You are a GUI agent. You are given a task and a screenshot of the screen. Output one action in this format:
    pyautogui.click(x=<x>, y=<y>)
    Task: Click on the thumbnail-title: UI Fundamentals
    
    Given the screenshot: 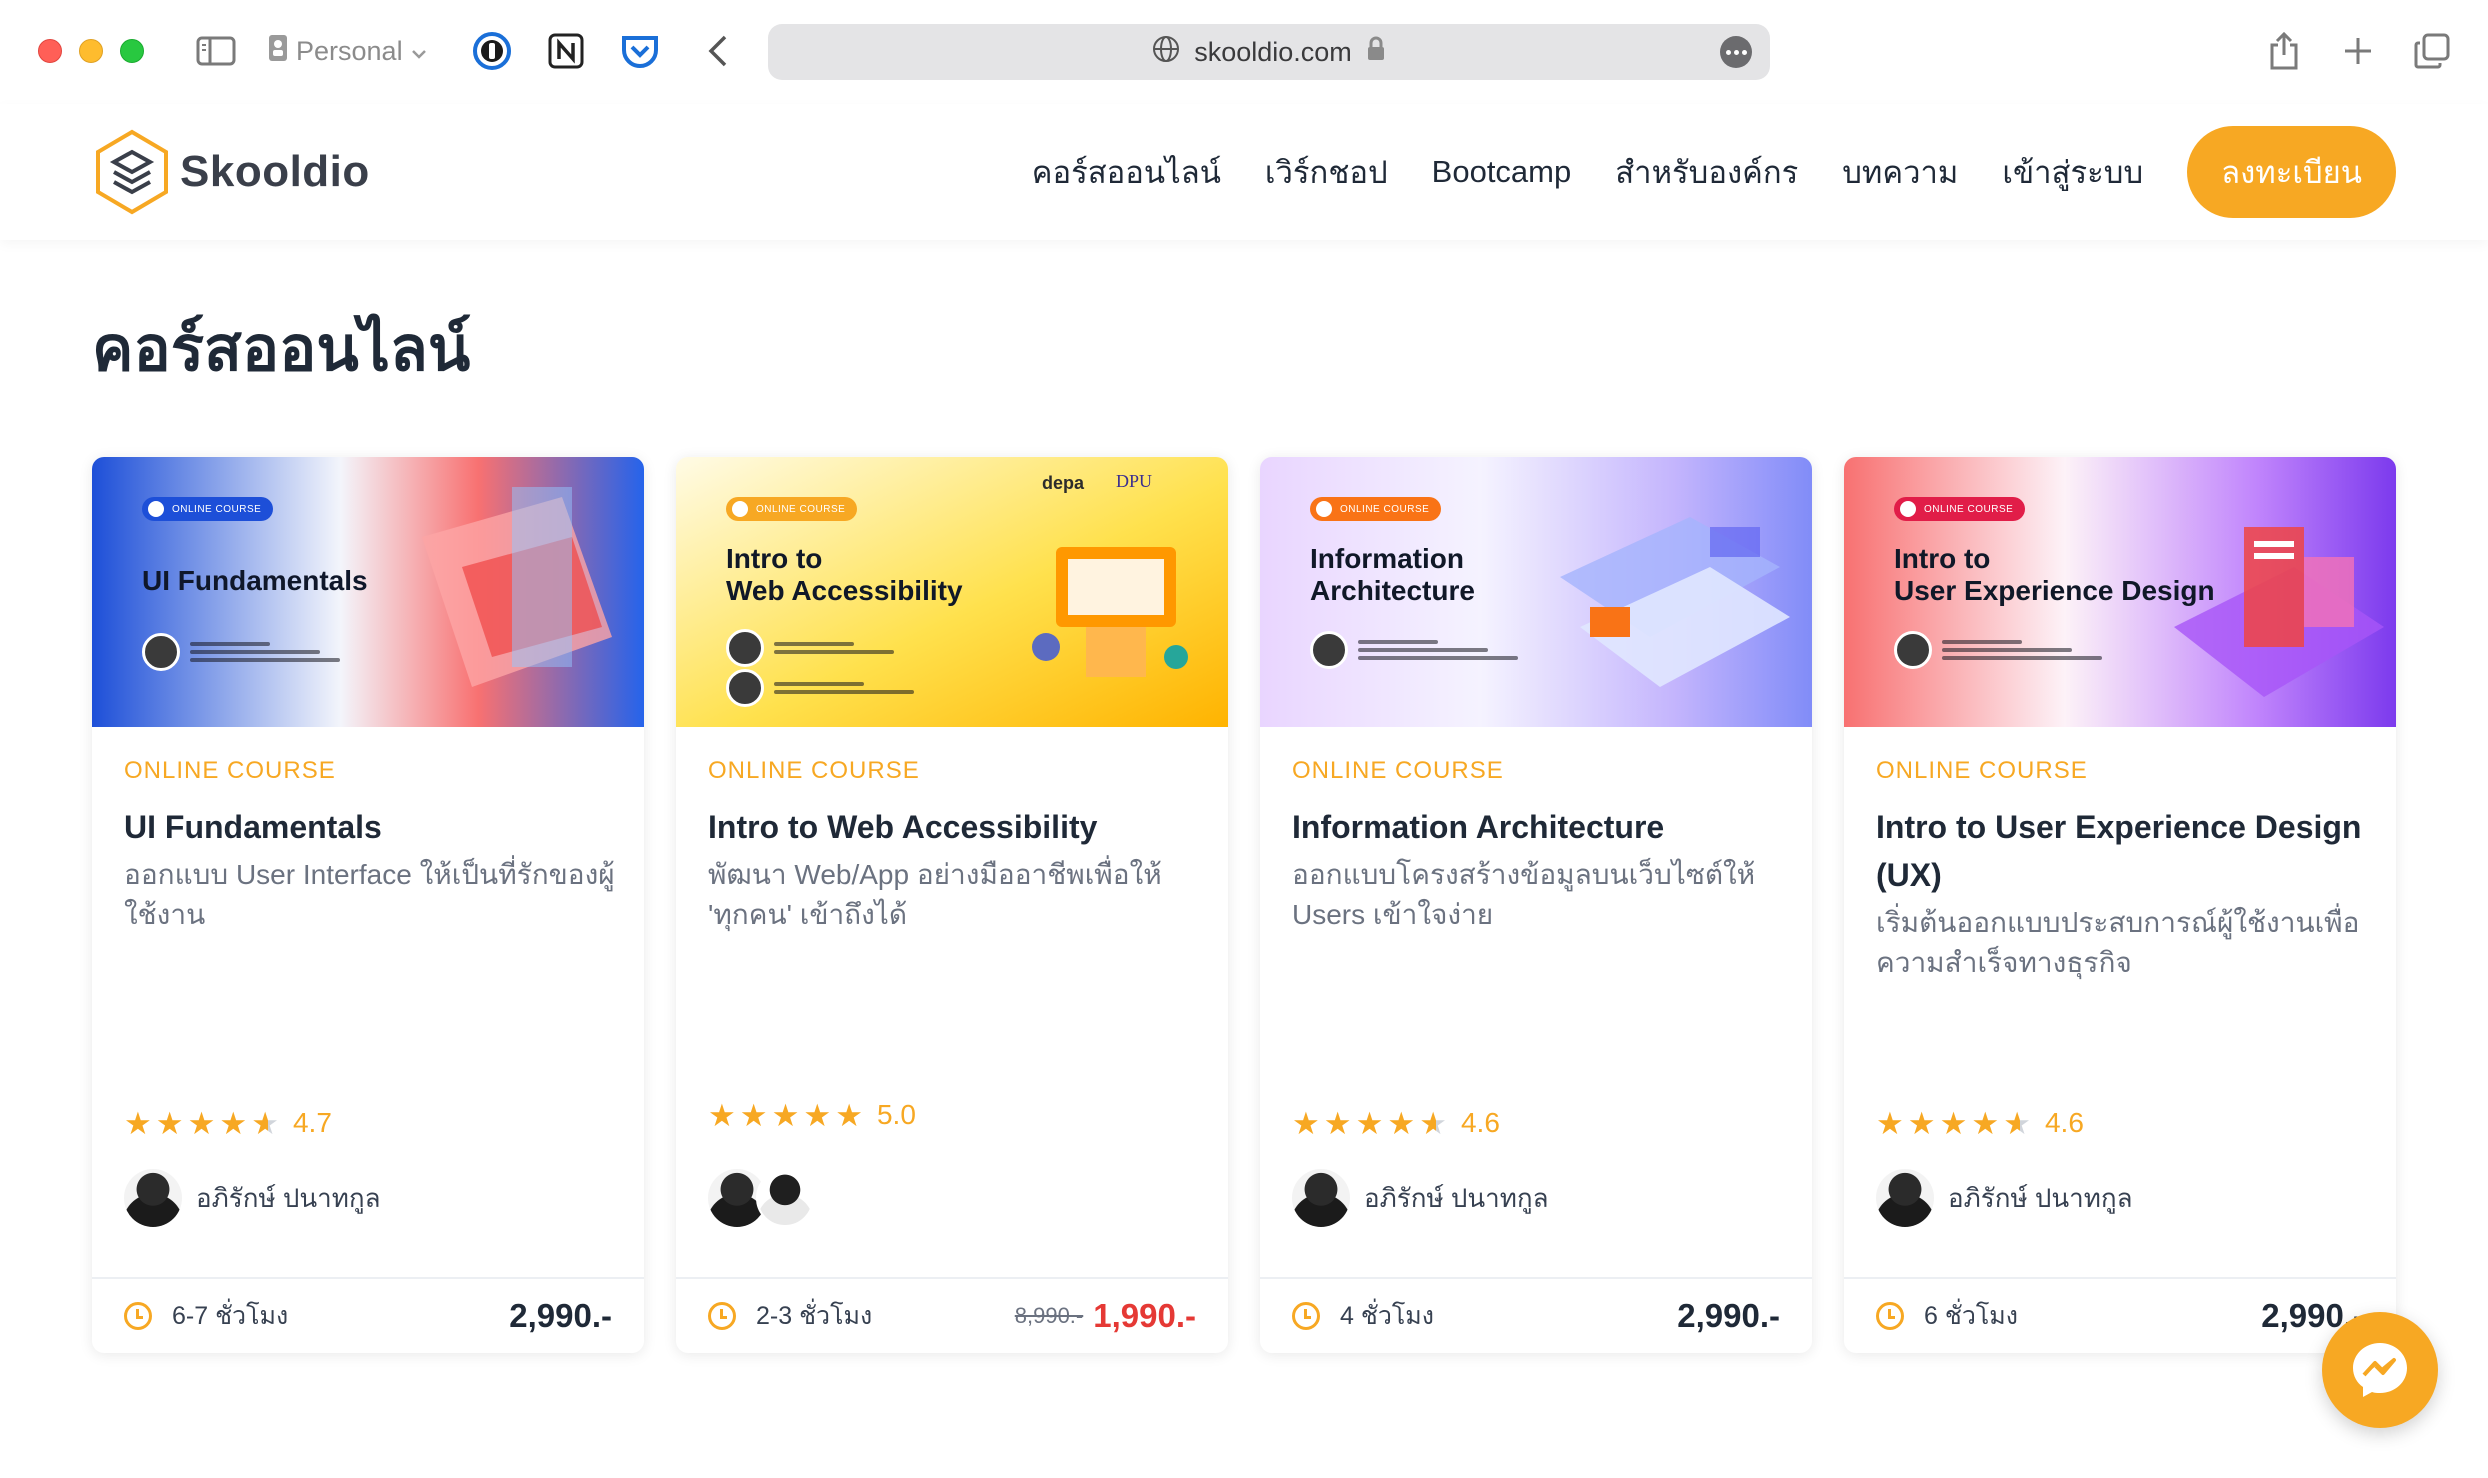 What is the action you would take?
    pyautogui.click(x=255, y=580)
    